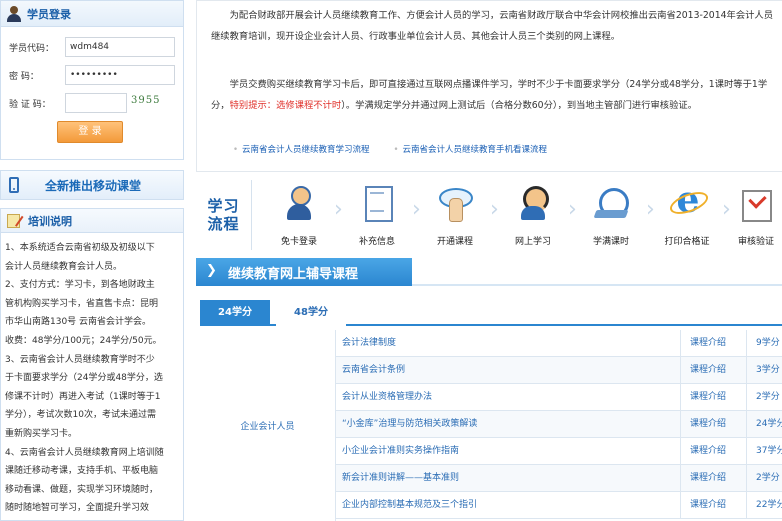  Describe the element at coordinates (509, 478) in the screenshot. I see `course-name-link: 新会计准则讲解——基本准则` at that location.